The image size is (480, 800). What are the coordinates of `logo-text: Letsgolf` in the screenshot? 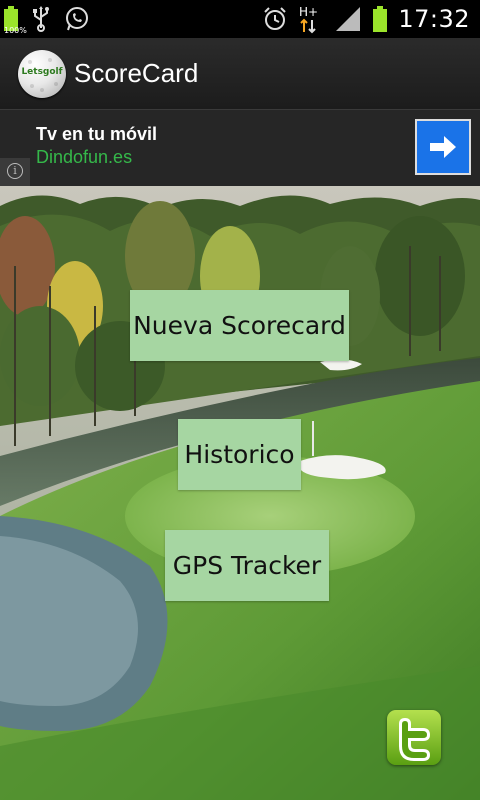 It's located at (42, 72).